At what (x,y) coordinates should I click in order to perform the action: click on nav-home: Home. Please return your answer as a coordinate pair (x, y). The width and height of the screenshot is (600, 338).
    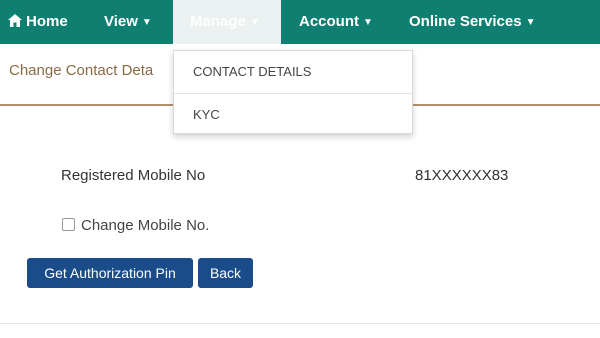
    Looking at the image, I should click on (38, 22).